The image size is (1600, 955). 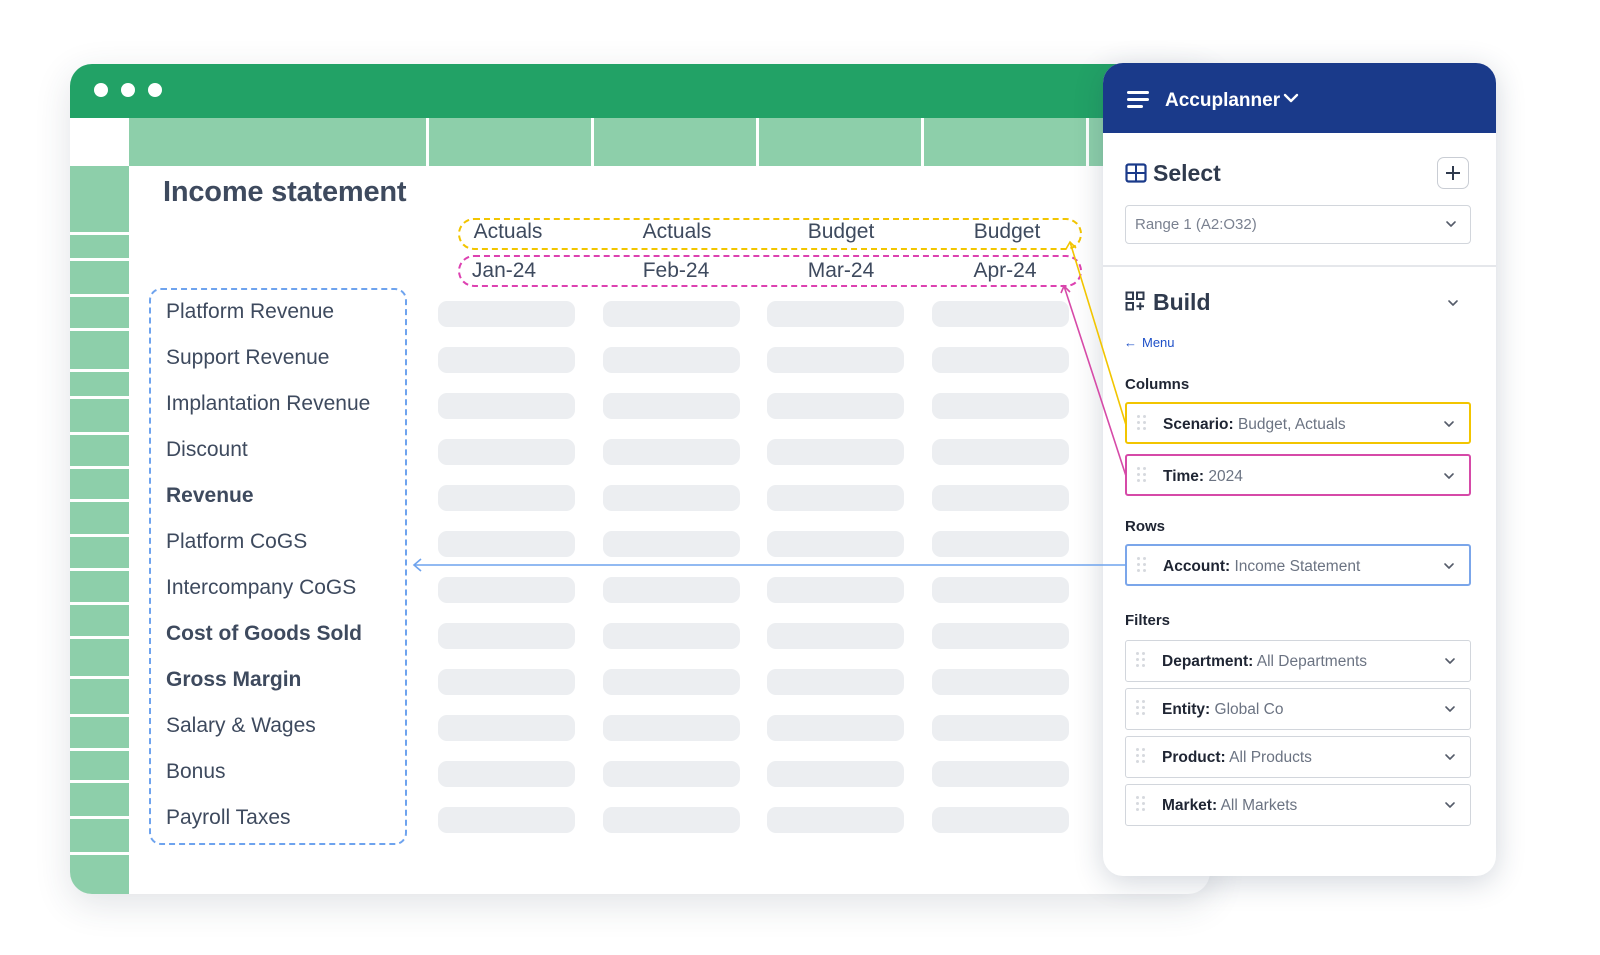 What do you see at coordinates (1182, 302) in the screenshot?
I see `build-section-title: Build` at bounding box center [1182, 302].